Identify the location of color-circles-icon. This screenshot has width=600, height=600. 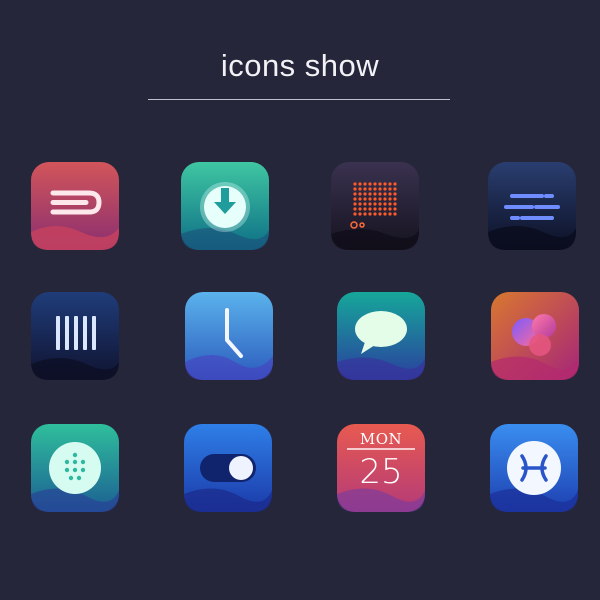
(535, 336).